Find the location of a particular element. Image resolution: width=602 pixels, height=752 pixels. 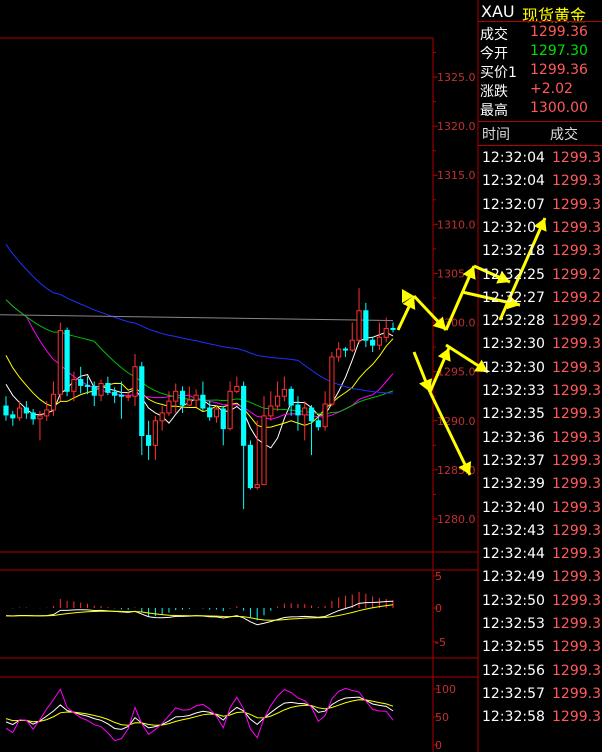

tick-time: 12:32:39 is located at coordinates (513, 484).